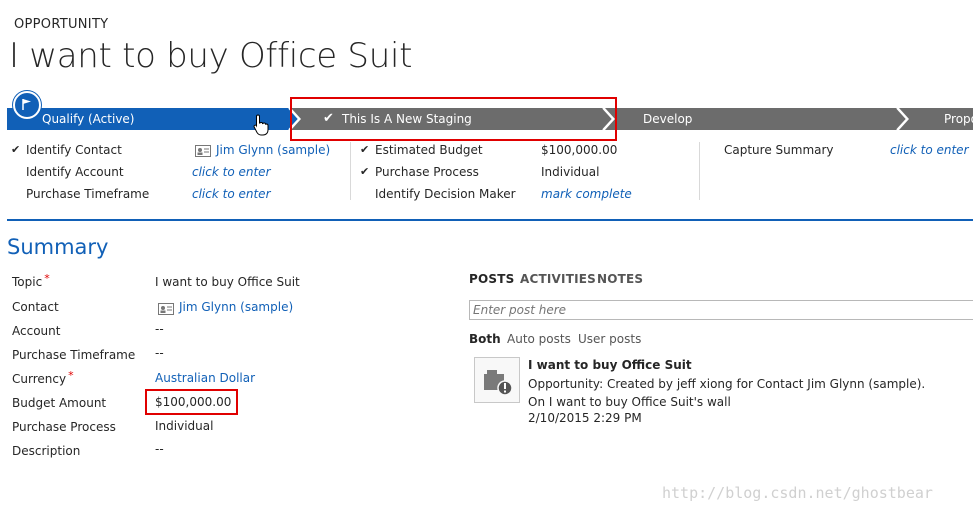 This screenshot has width=973, height=513. I want to click on stage-field-label: Capture Summary, so click(779, 150).